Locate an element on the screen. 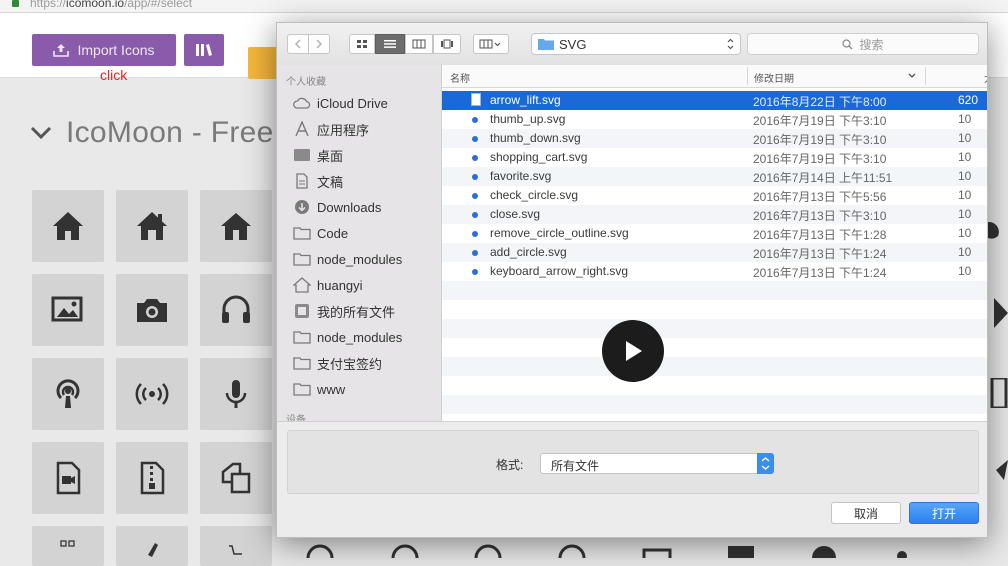 This screenshot has height=566, width=1008. chevron-down-icon is located at coordinates (41, 133).